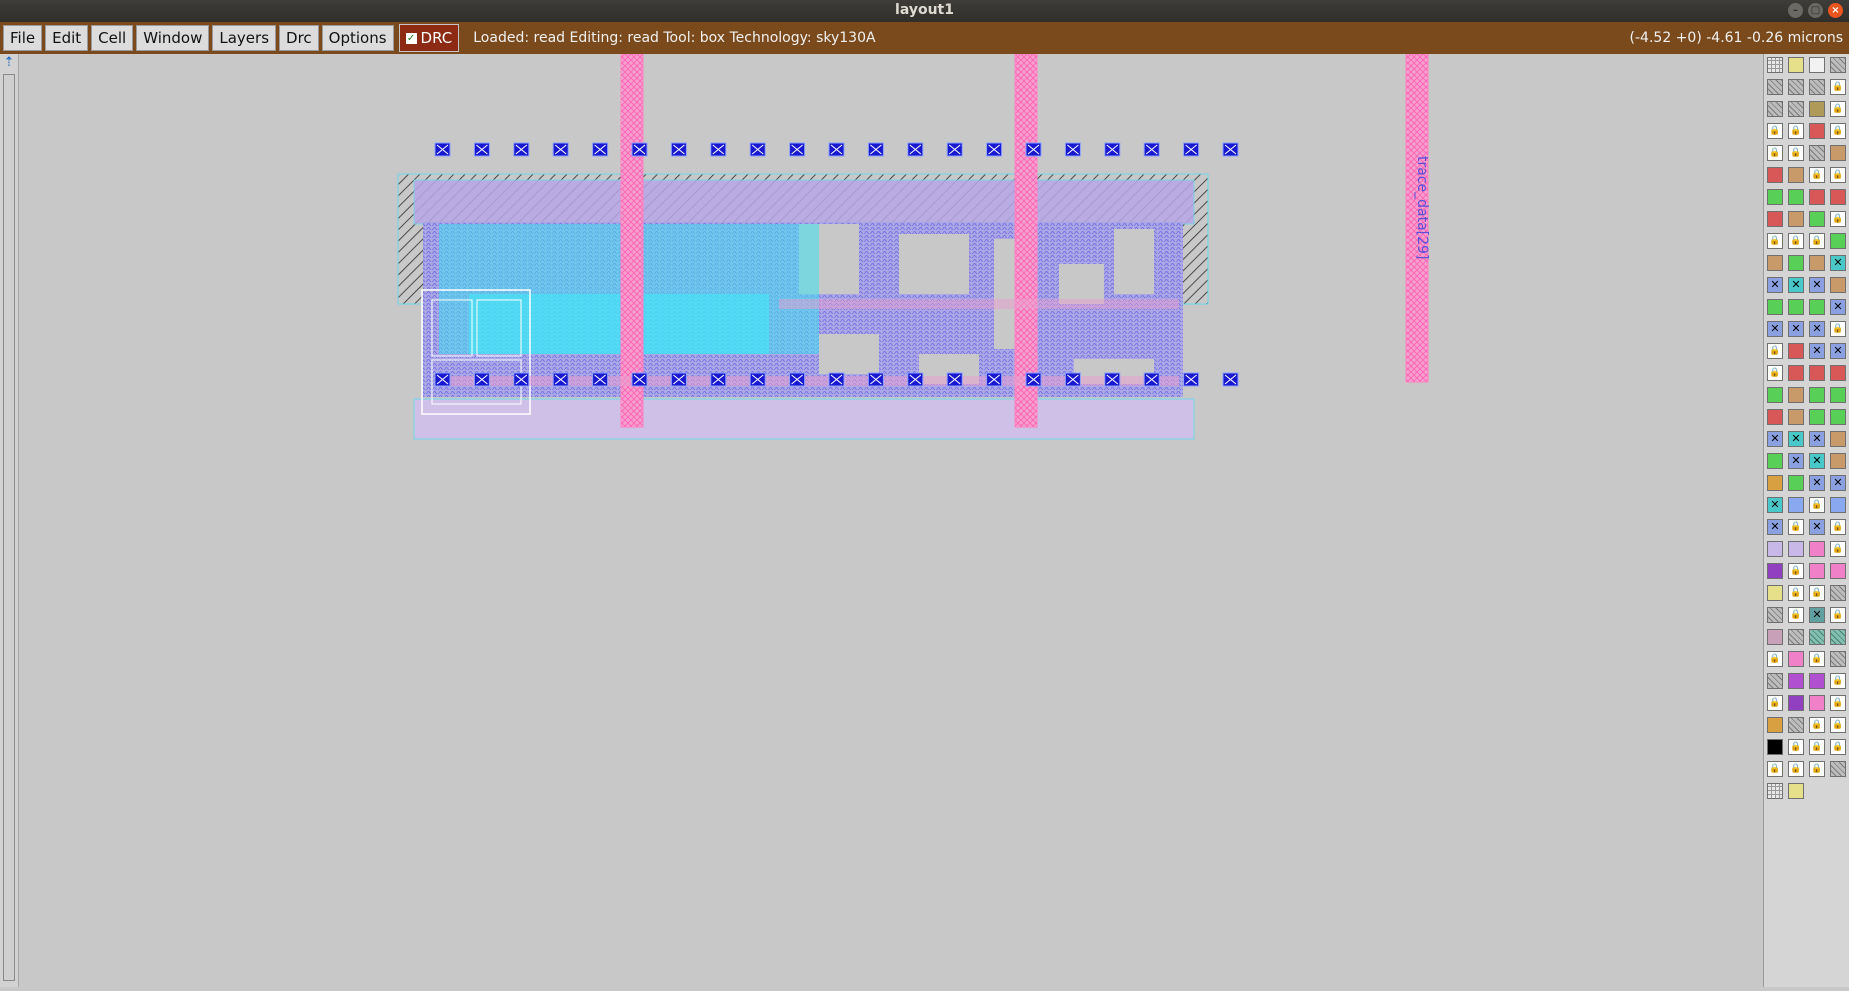 This screenshot has height=991, width=1849. I want to click on menu-cell: Cell, so click(112, 38).